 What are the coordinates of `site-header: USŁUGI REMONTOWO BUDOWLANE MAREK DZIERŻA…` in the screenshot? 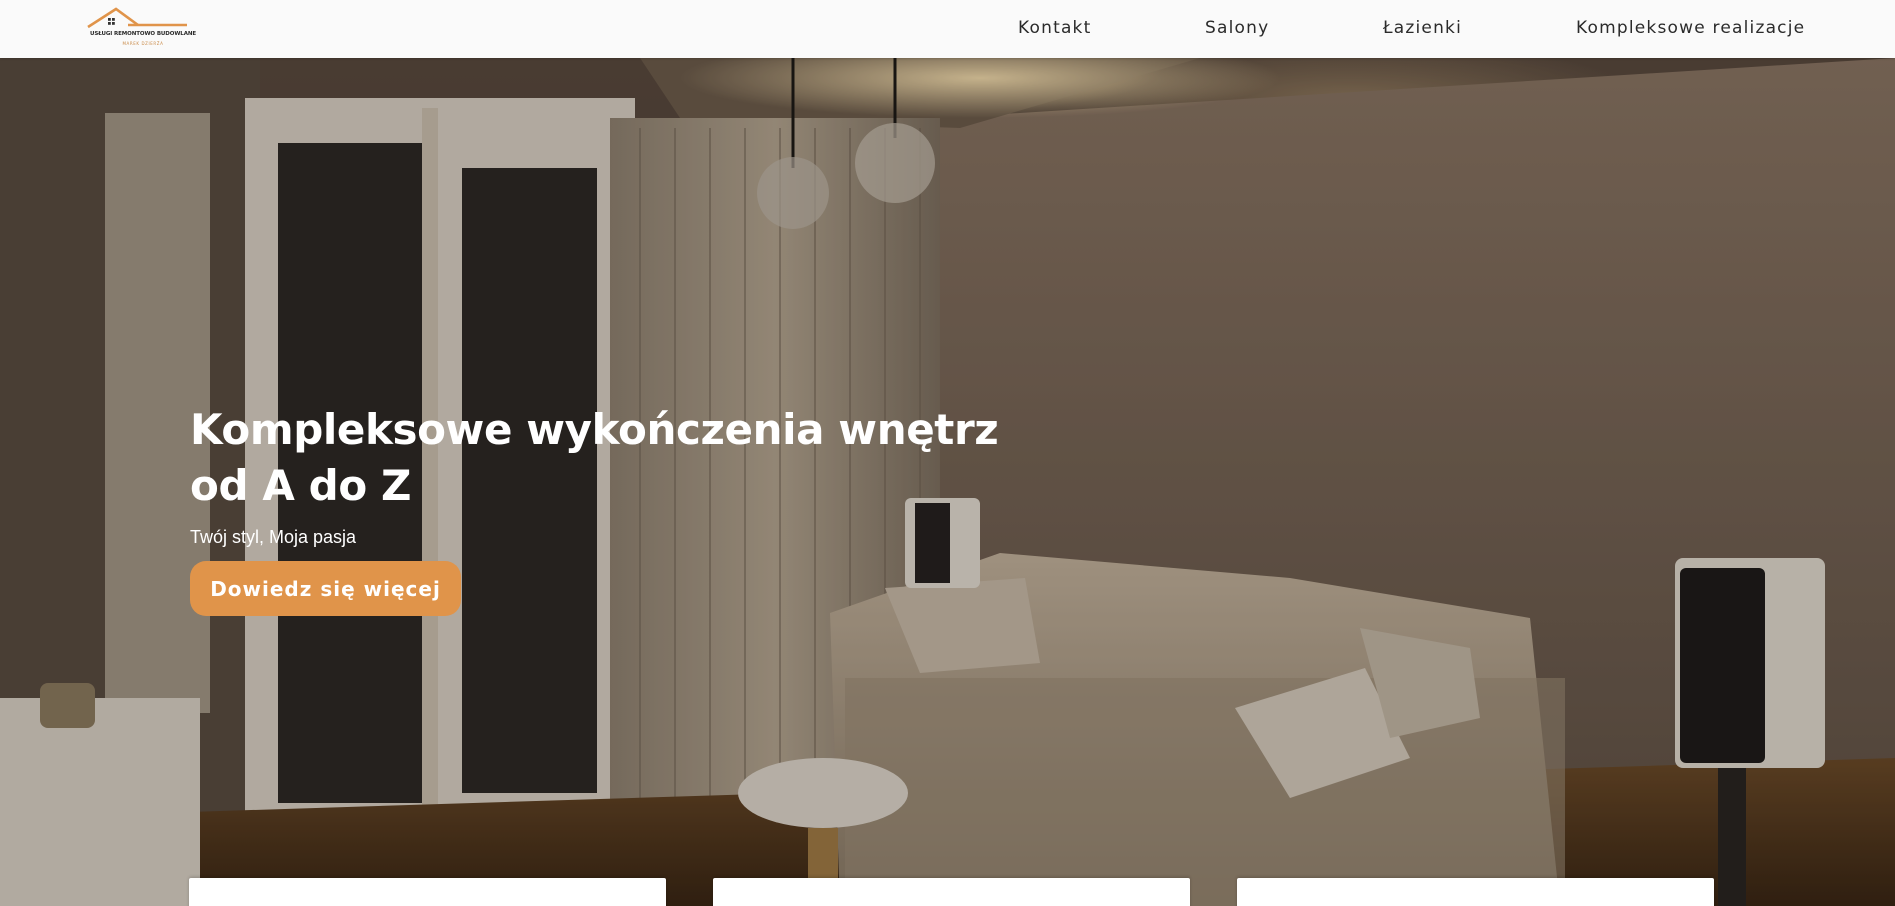 It's located at (947, 29).